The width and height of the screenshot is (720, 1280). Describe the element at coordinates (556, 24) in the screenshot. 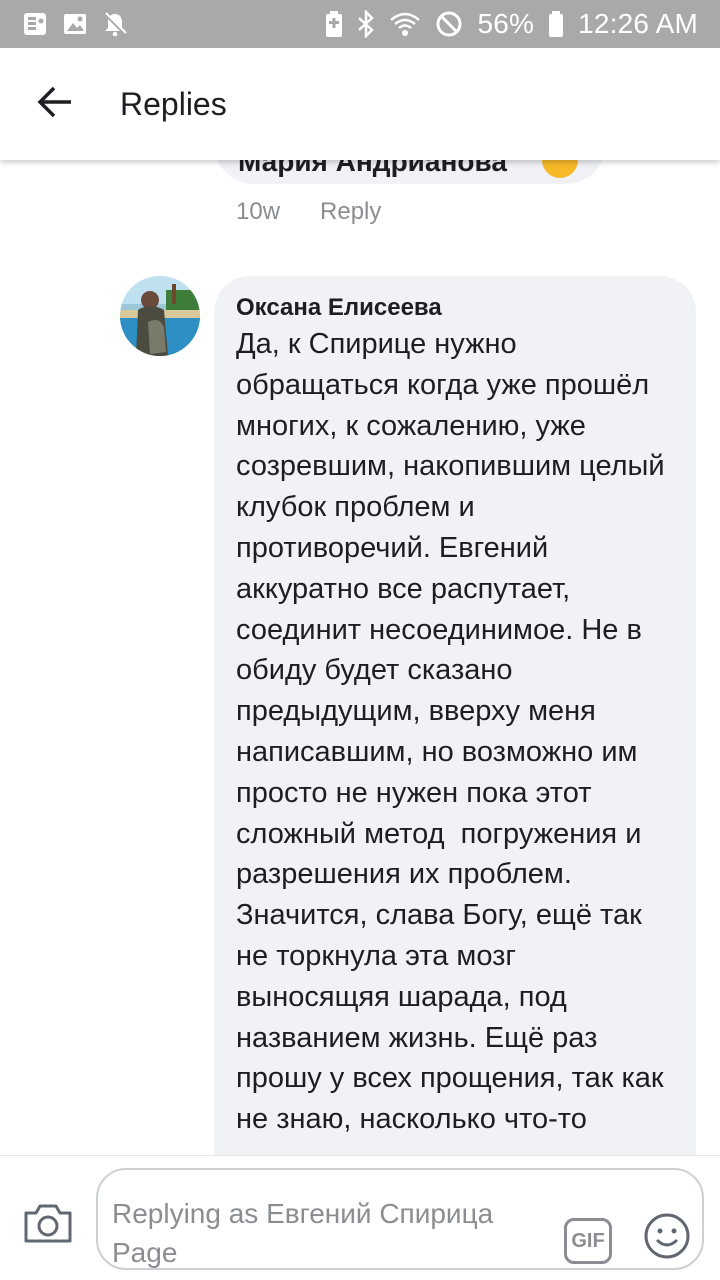

I see `battery-icon` at that location.